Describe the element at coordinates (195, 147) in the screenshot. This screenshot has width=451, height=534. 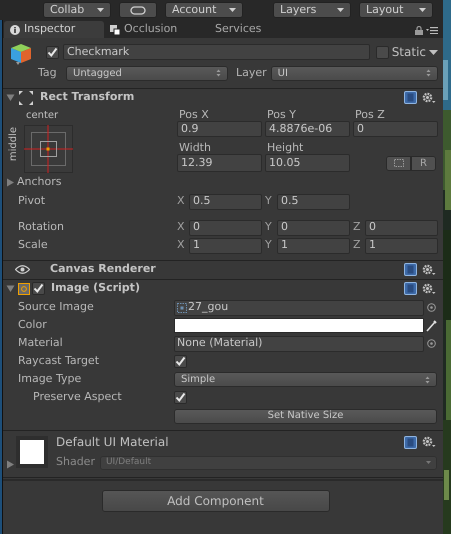
I see `field-label: Width` at that location.